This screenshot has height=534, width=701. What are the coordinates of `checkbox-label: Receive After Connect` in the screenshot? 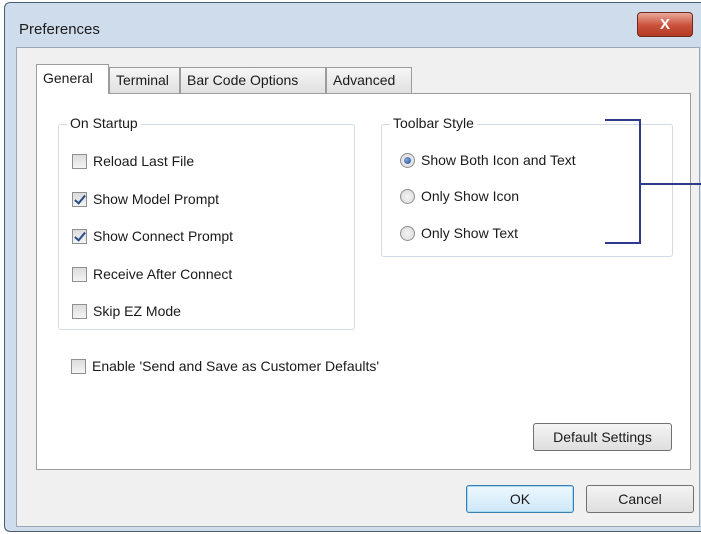 It's located at (163, 274).